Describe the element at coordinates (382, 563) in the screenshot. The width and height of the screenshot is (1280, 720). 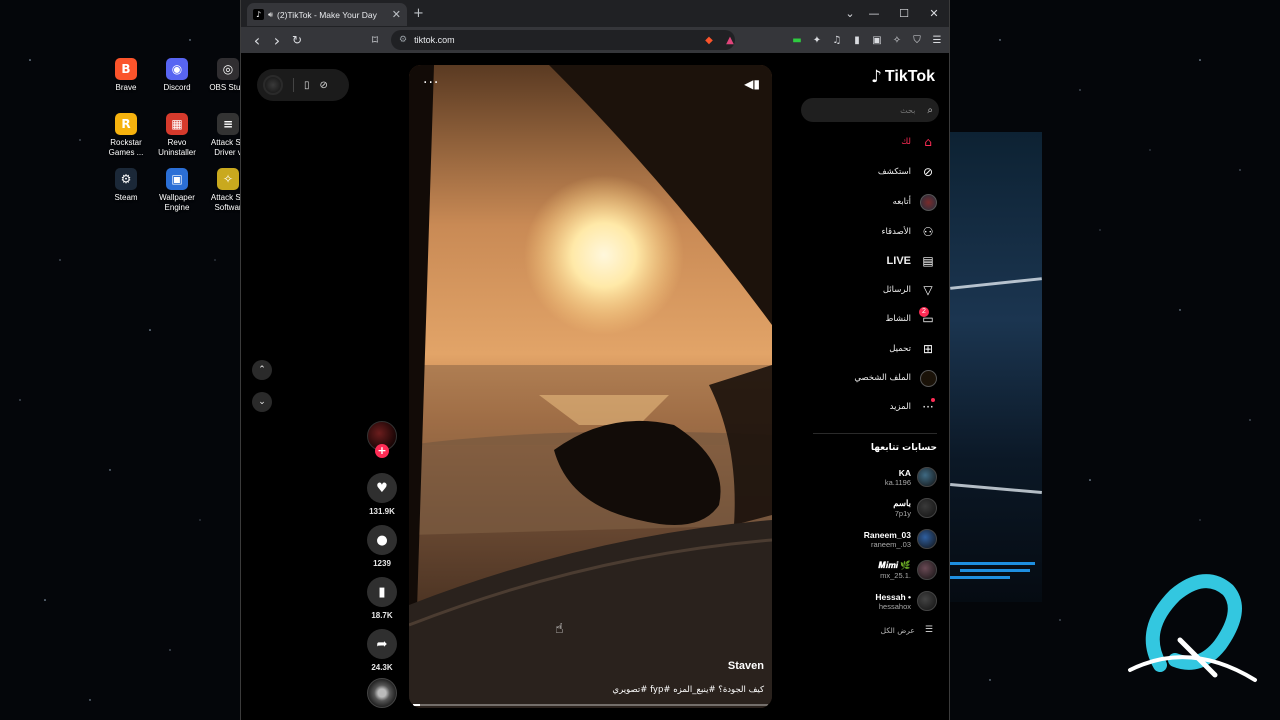
I see `comment-count: 1239` at that location.